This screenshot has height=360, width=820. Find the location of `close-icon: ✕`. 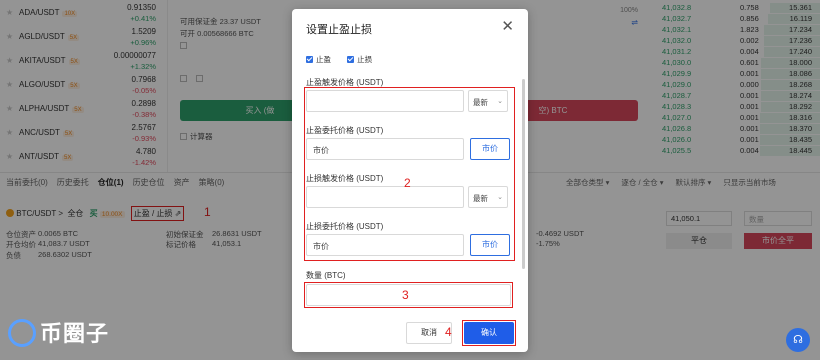

close-icon: ✕ is located at coordinates (507, 26).